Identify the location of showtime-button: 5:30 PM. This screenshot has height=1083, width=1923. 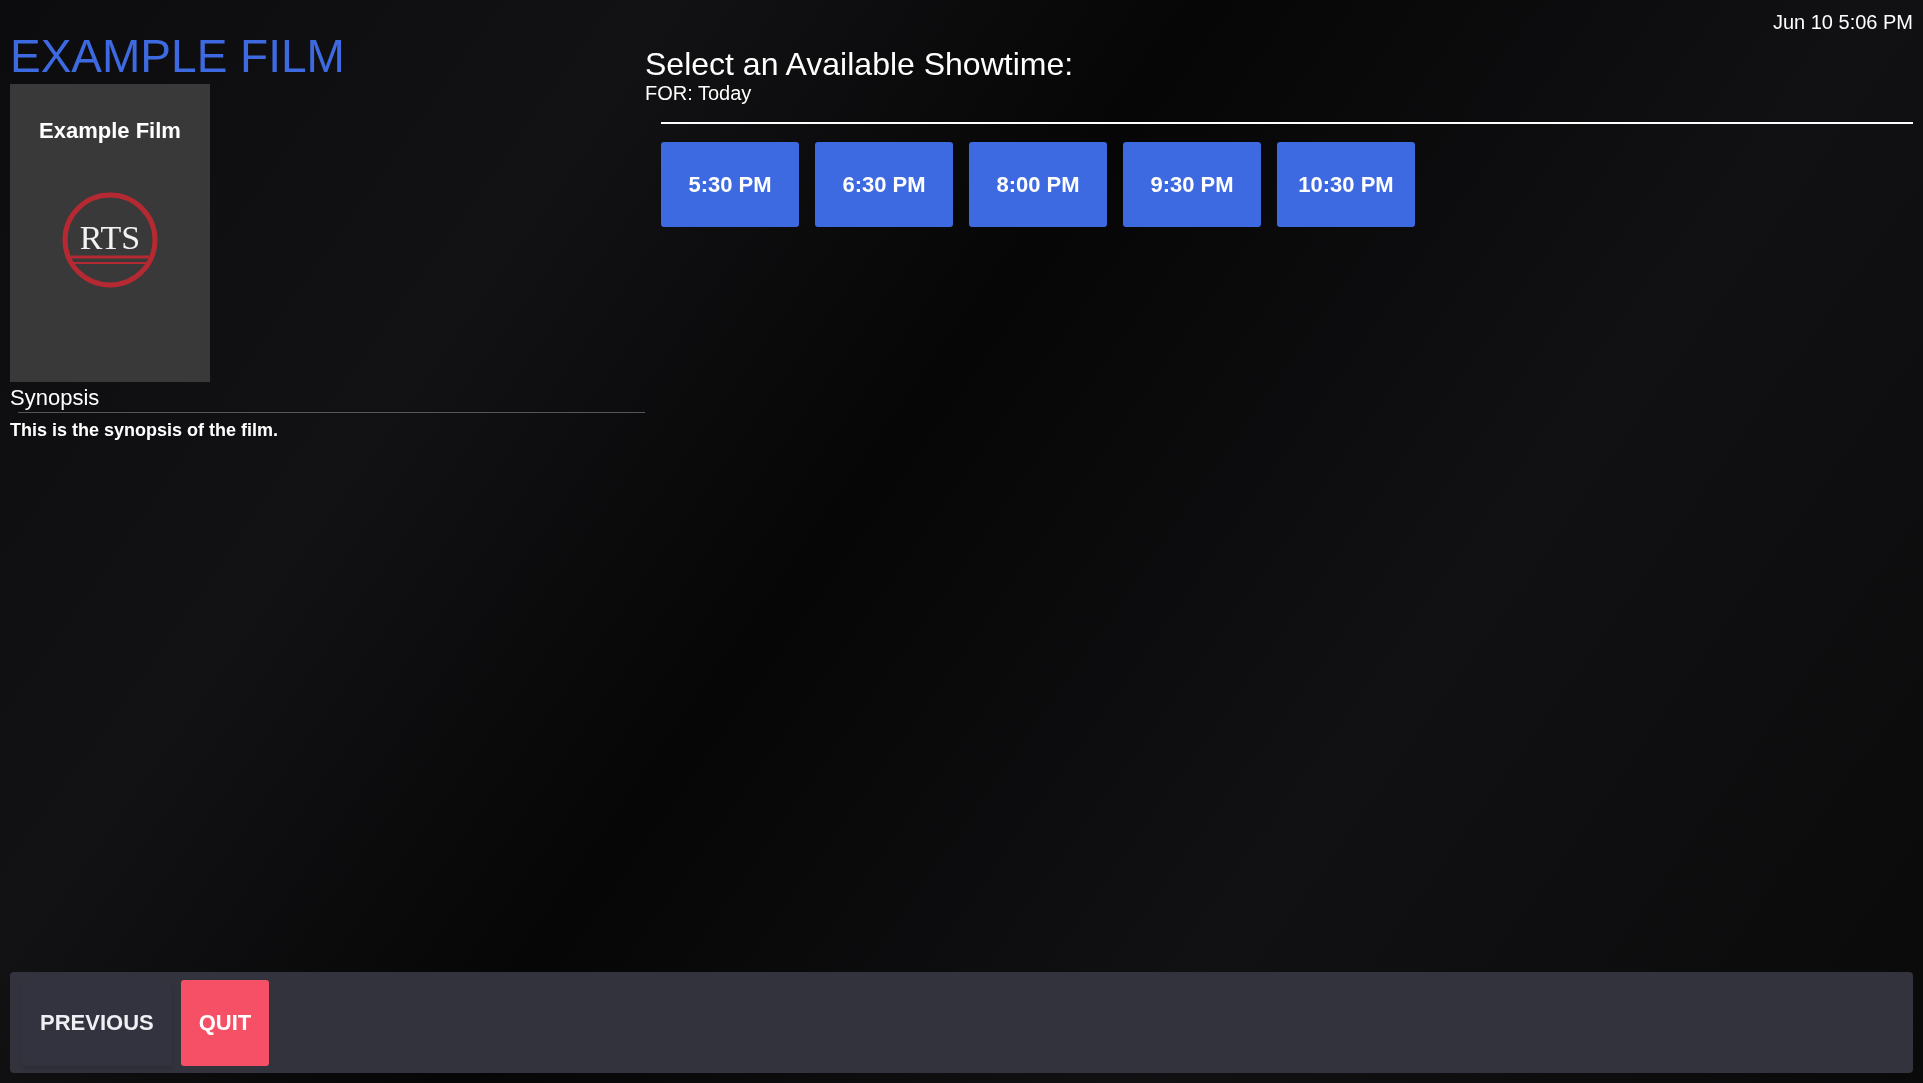
(730, 184).